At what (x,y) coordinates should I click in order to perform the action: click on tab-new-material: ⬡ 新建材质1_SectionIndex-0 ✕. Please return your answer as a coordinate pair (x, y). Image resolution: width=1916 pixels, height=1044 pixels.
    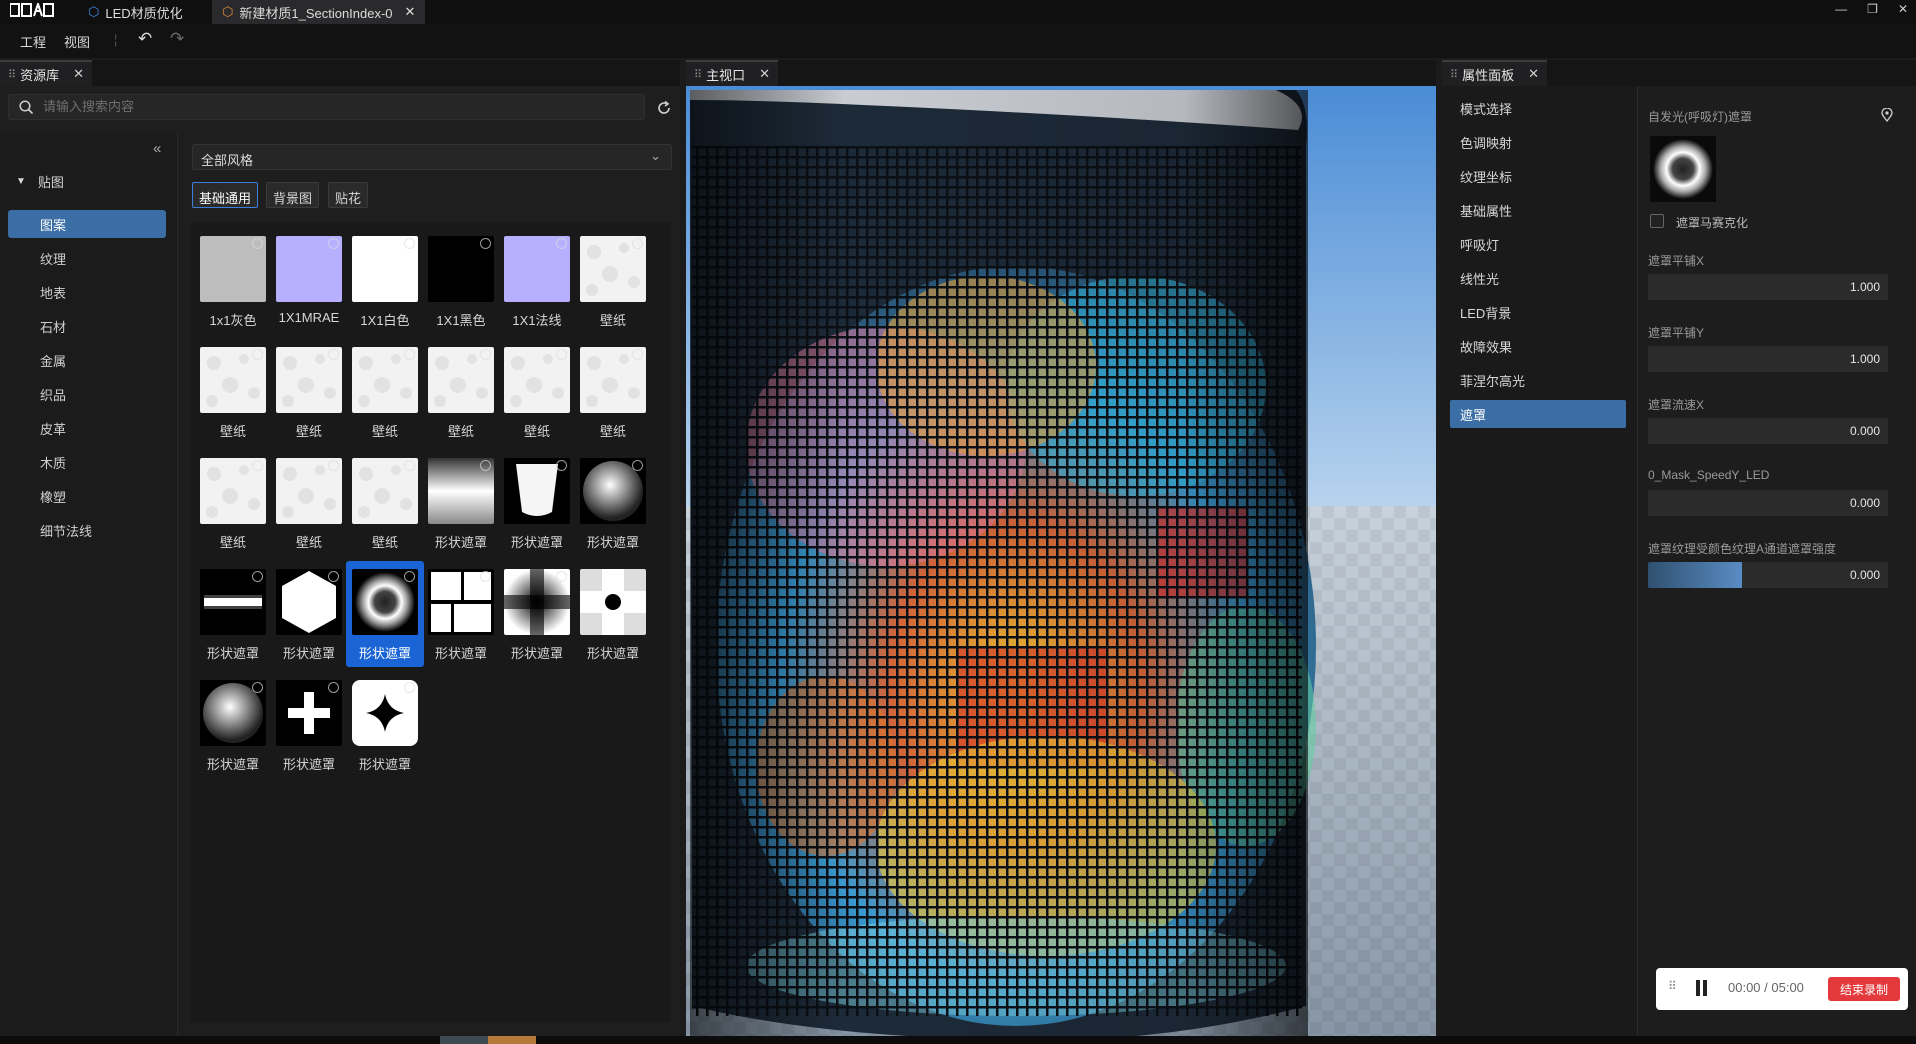
    Looking at the image, I should click on (319, 12).